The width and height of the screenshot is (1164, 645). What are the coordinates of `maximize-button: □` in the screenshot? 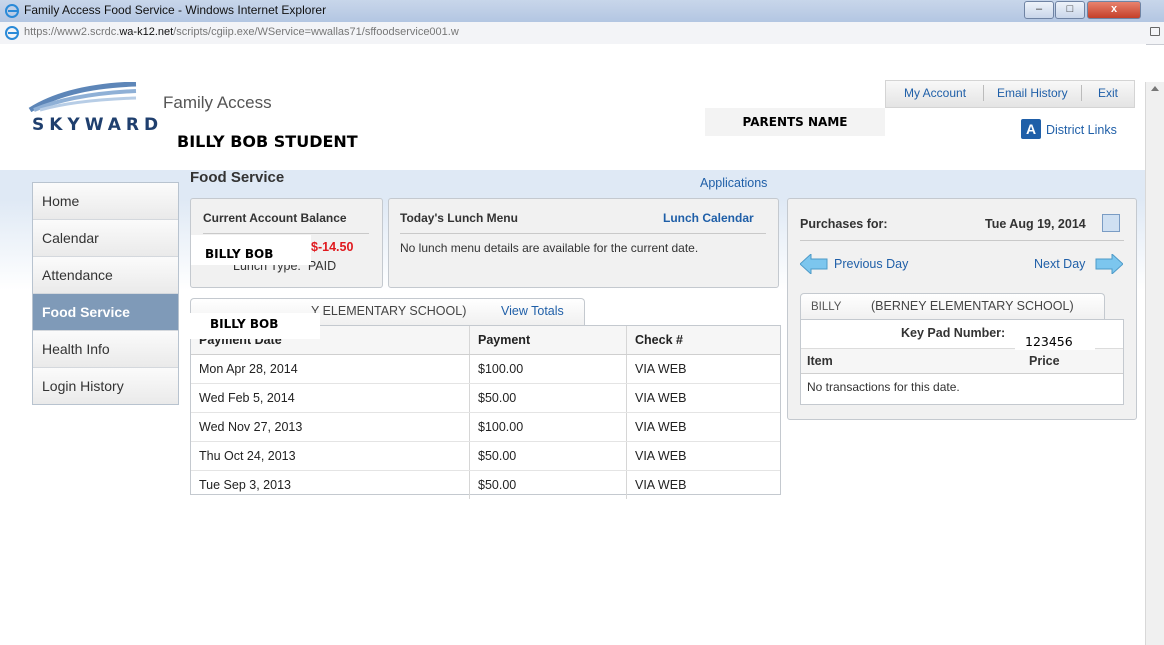 It's located at (1070, 10).